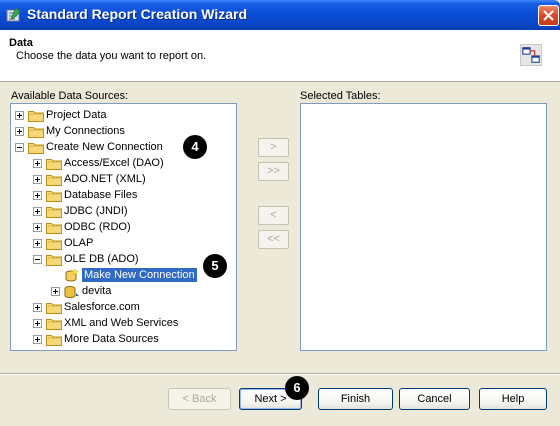 Image resolution: width=560 pixels, height=426 pixels. I want to click on new-connection-icon, so click(72, 275).